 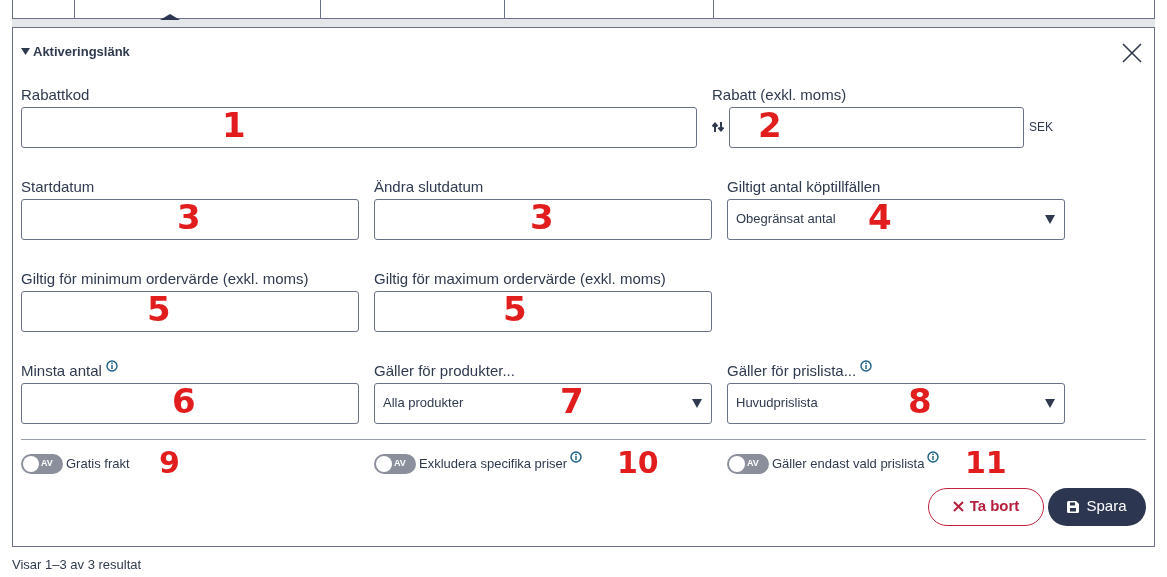 I want to click on annotation-number: 11, so click(x=986, y=462).